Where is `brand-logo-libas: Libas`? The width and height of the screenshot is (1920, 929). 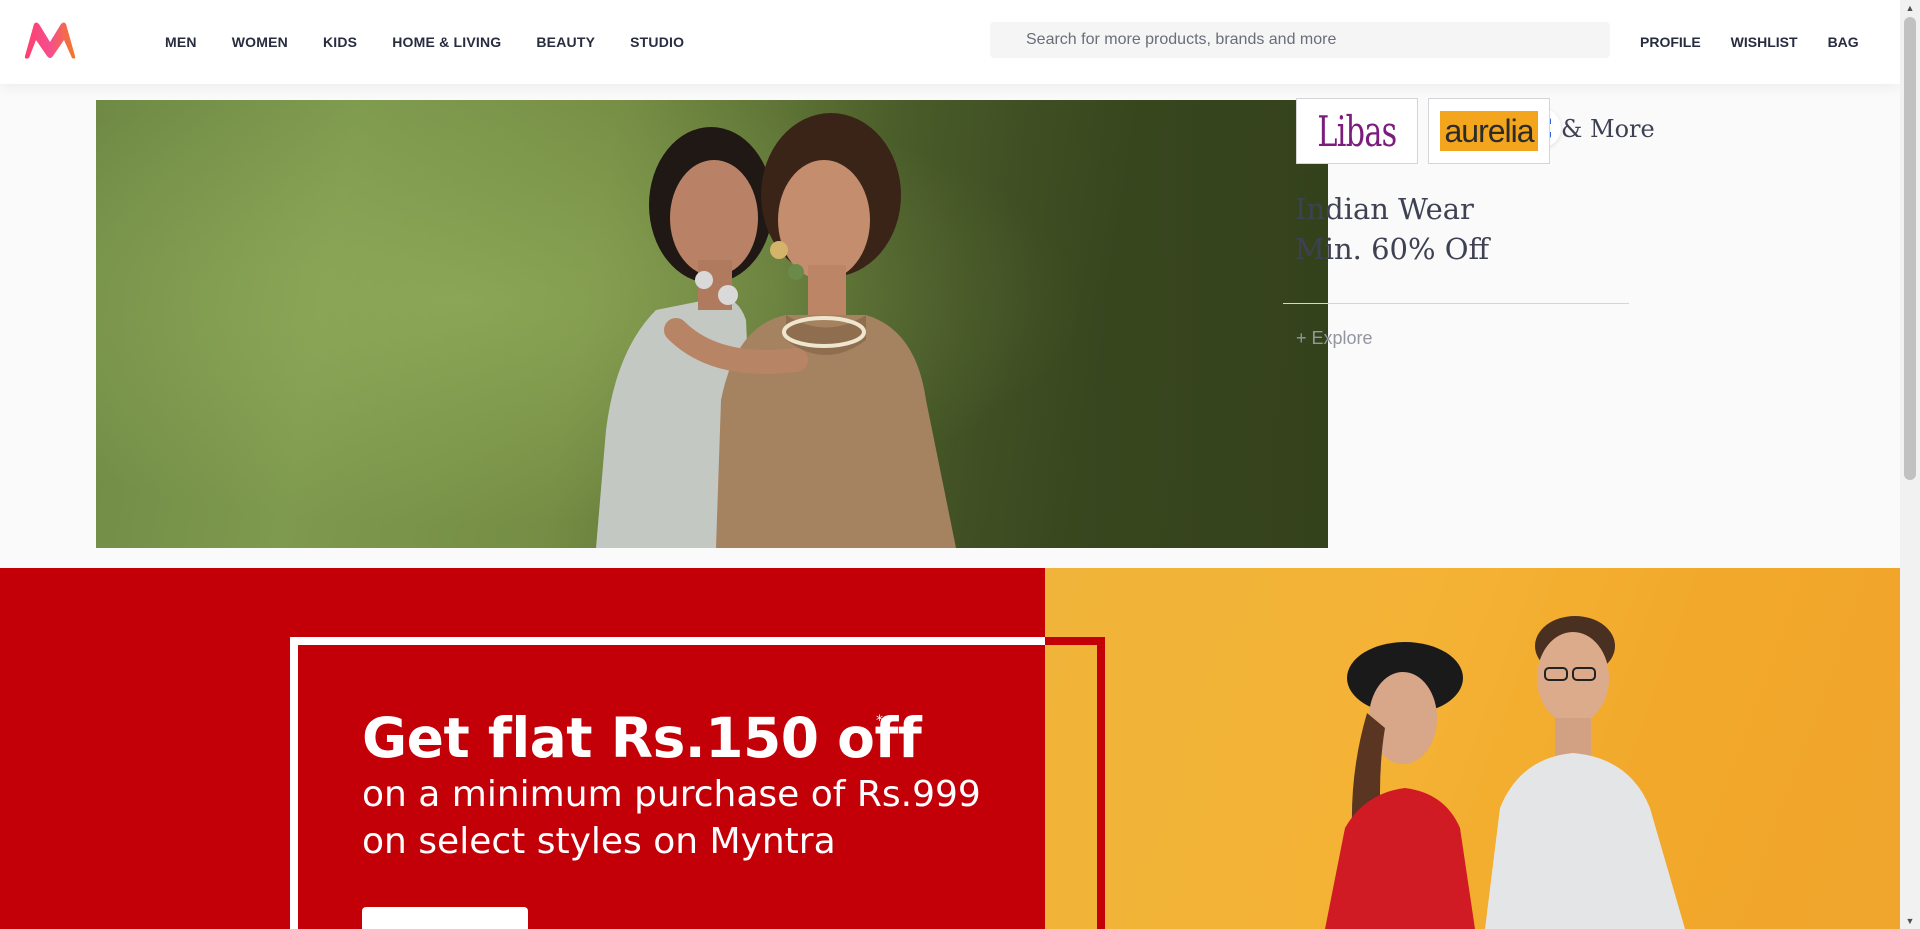 brand-logo-libas: Libas is located at coordinates (1357, 131).